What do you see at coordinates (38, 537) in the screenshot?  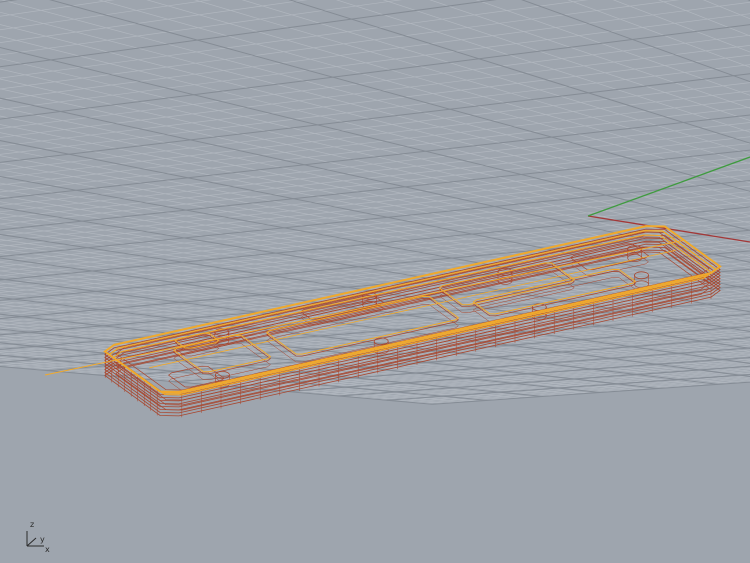 I see `axis-widget: z y x` at bounding box center [38, 537].